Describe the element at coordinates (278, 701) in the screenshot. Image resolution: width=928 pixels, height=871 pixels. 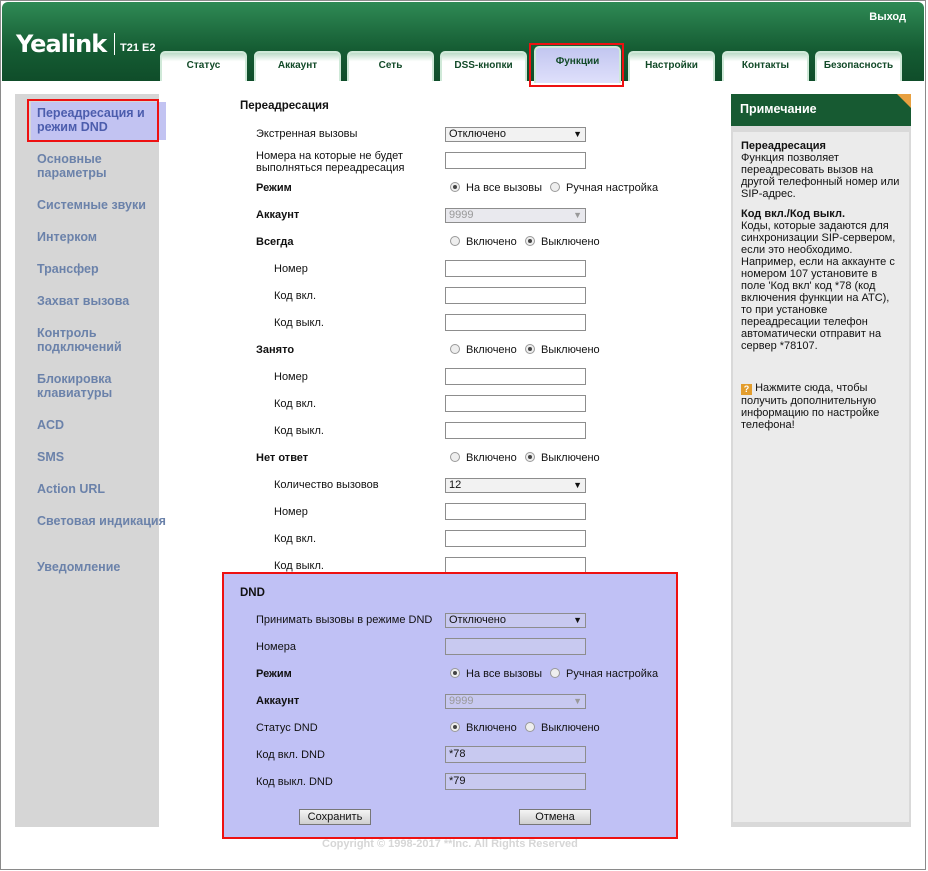
I see `dnd-account-label: Аккаунт` at that location.